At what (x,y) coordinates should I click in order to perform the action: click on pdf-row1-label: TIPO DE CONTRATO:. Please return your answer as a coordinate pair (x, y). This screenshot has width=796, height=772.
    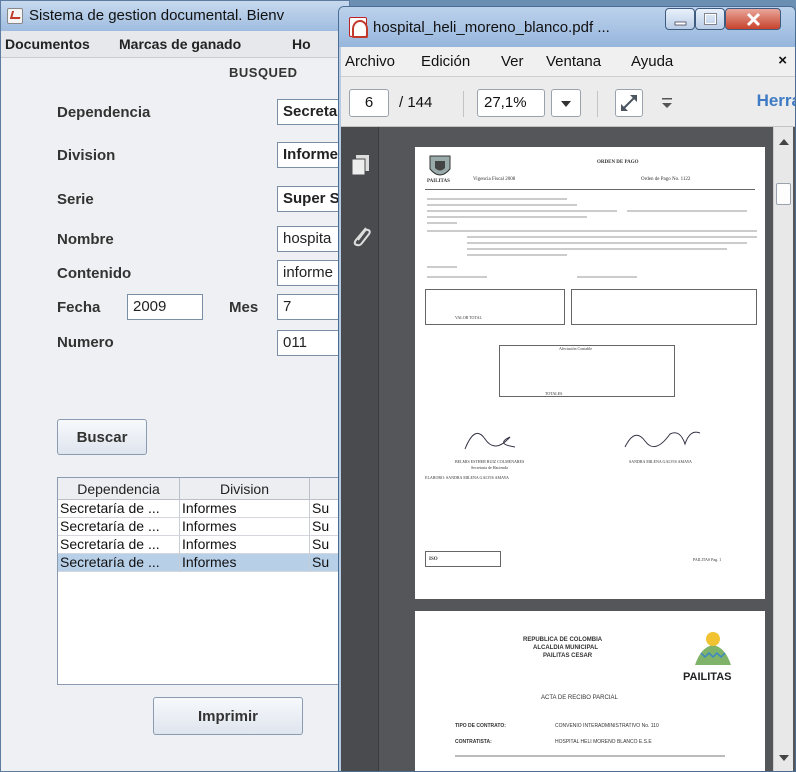
    Looking at the image, I should click on (480, 726).